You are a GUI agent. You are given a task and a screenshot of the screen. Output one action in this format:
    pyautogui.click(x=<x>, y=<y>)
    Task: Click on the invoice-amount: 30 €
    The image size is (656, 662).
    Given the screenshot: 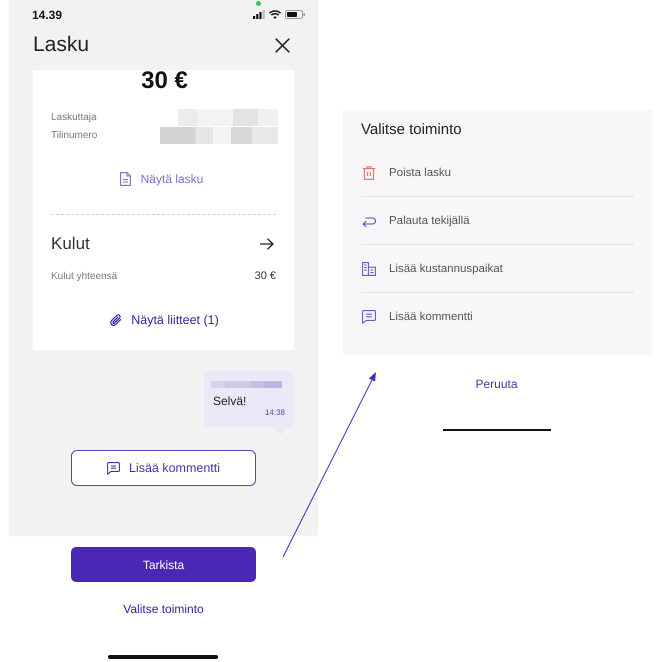 What is the action you would take?
    pyautogui.click(x=164, y=81)
    